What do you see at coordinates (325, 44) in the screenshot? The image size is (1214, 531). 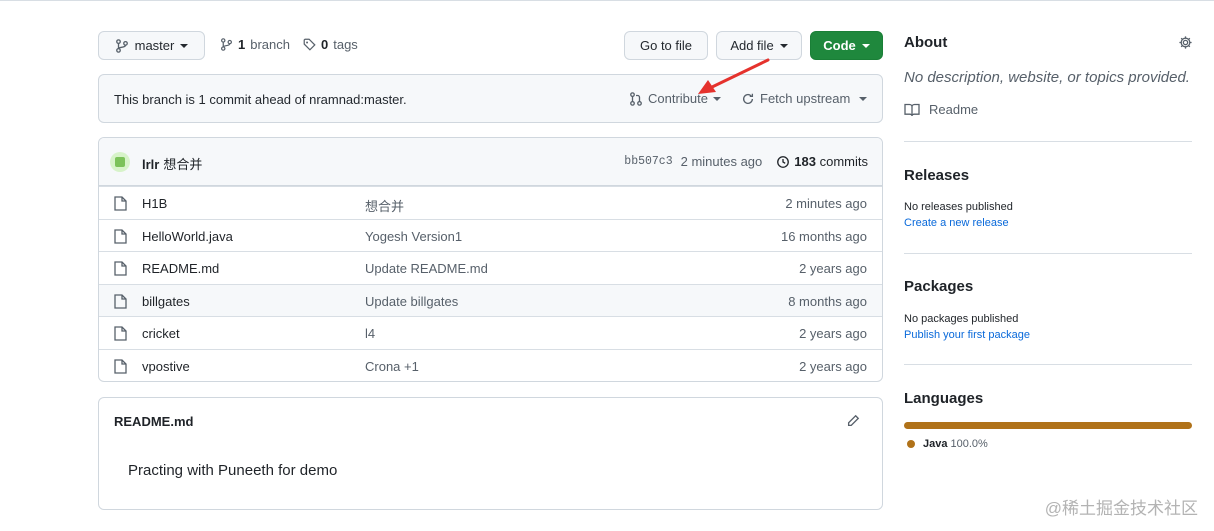 I see `tag-count: 0` at bounding box center [325, 44].